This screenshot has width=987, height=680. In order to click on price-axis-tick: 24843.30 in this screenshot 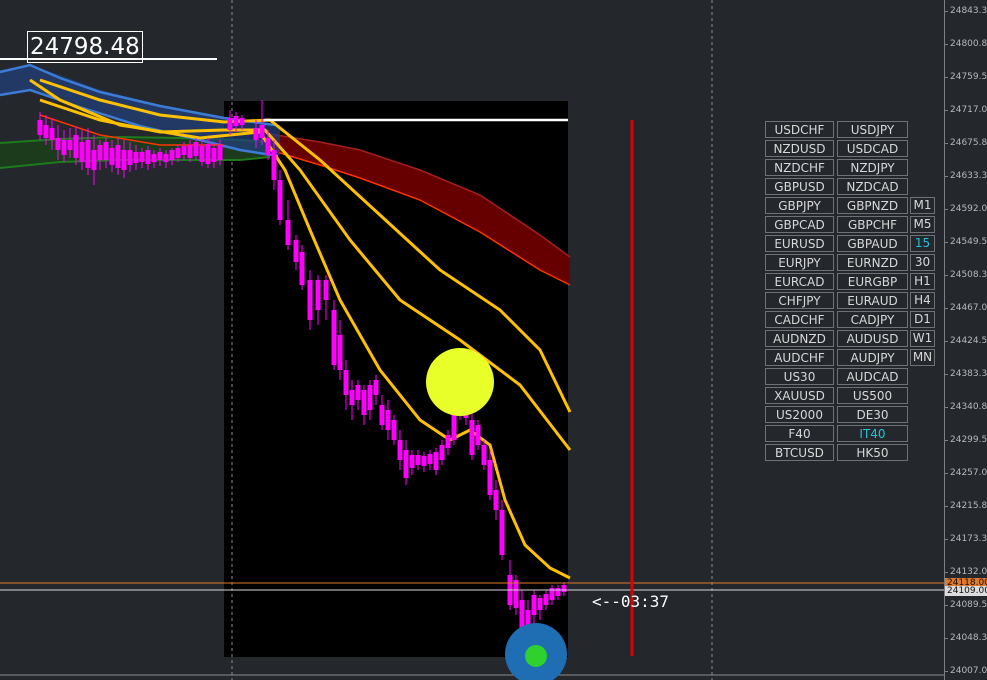, I will do `click(965, 11)`.